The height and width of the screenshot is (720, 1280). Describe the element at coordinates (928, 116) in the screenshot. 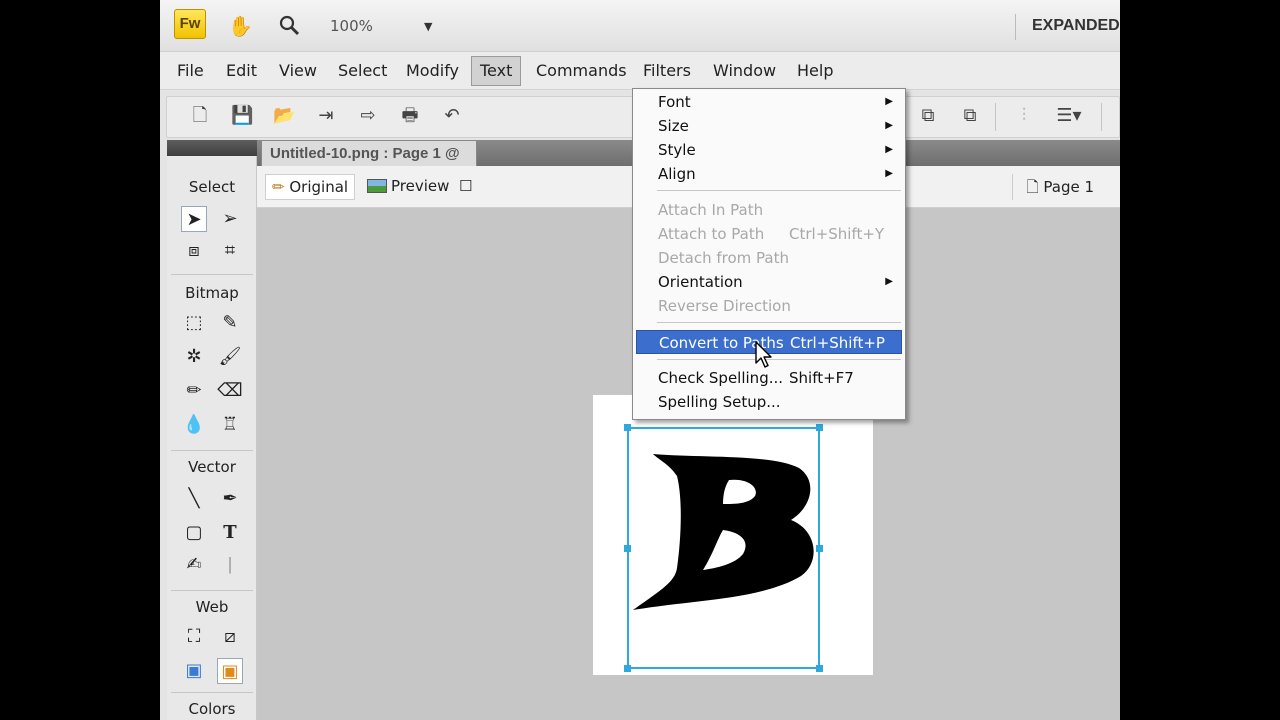

I see `send-backward-icon: ⧉` at that location.